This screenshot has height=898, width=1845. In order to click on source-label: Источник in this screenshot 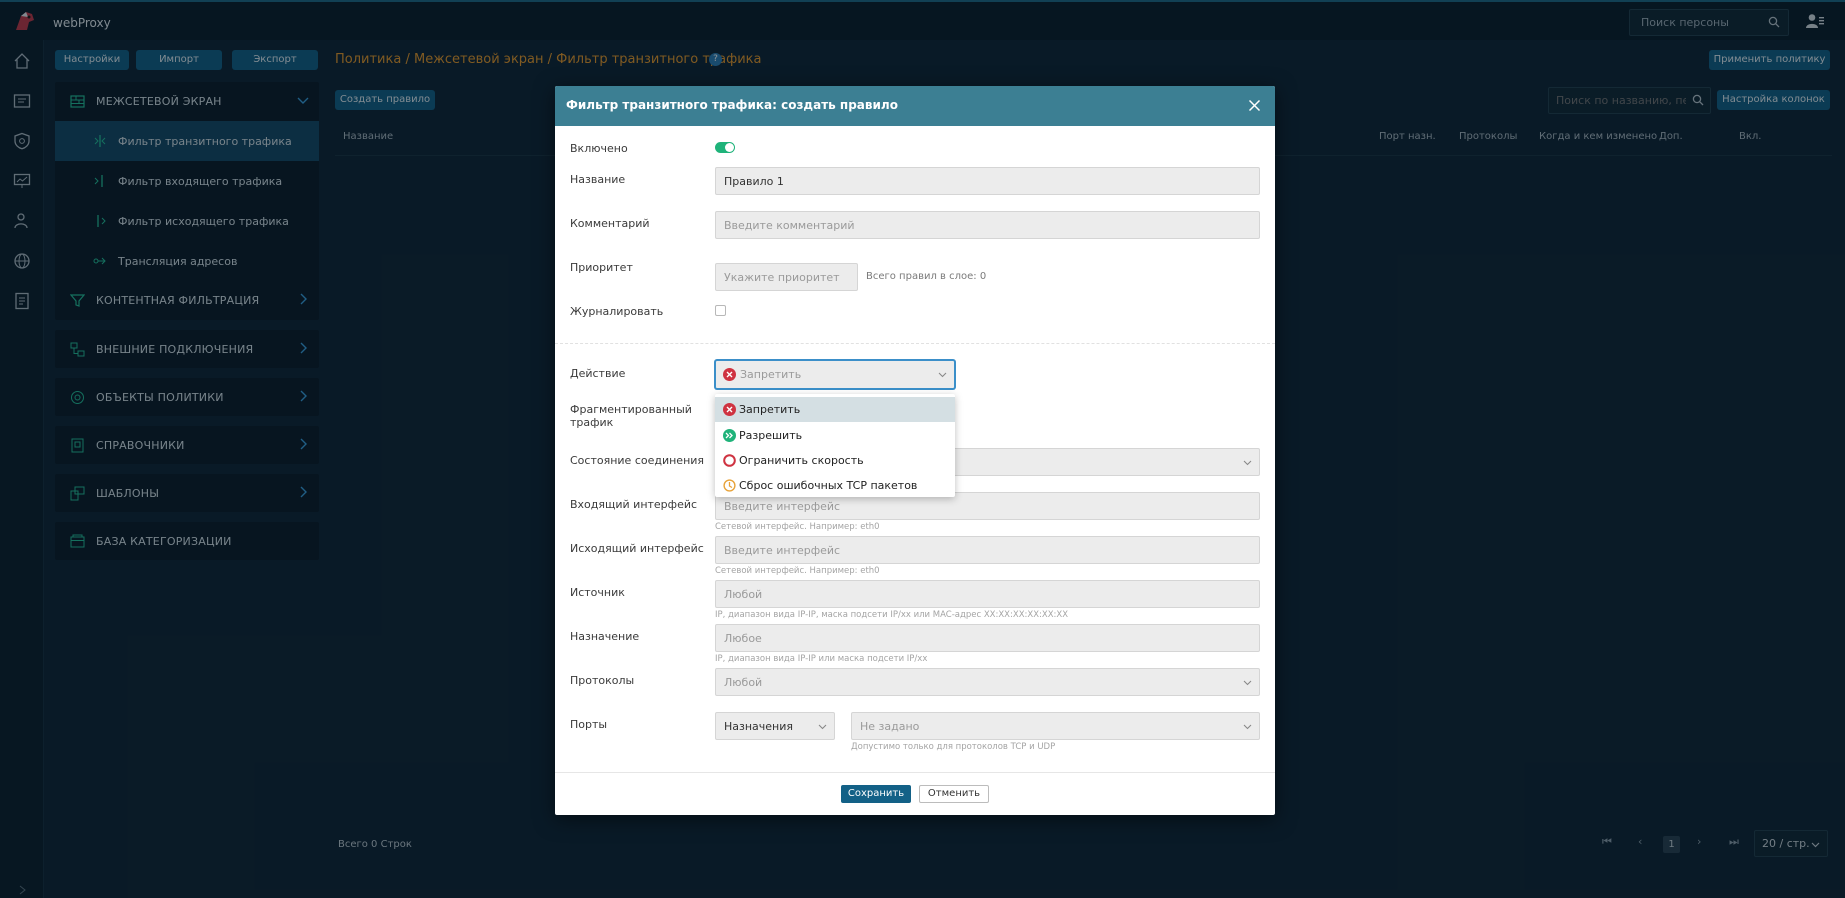, I will do `click(597, 592)`.